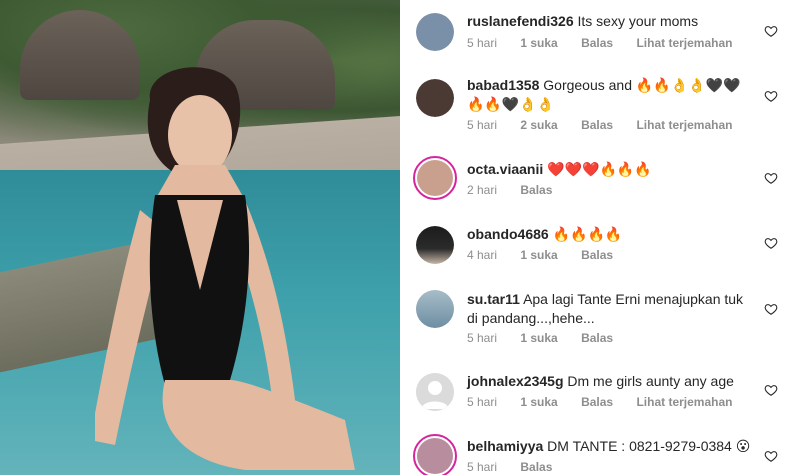 The image size is (800, 475). Describe the element at coordinates (599, 169) in the screenshot. I see `comment-text: ❤️❤️❤️🔥🔥🔥` at that location.